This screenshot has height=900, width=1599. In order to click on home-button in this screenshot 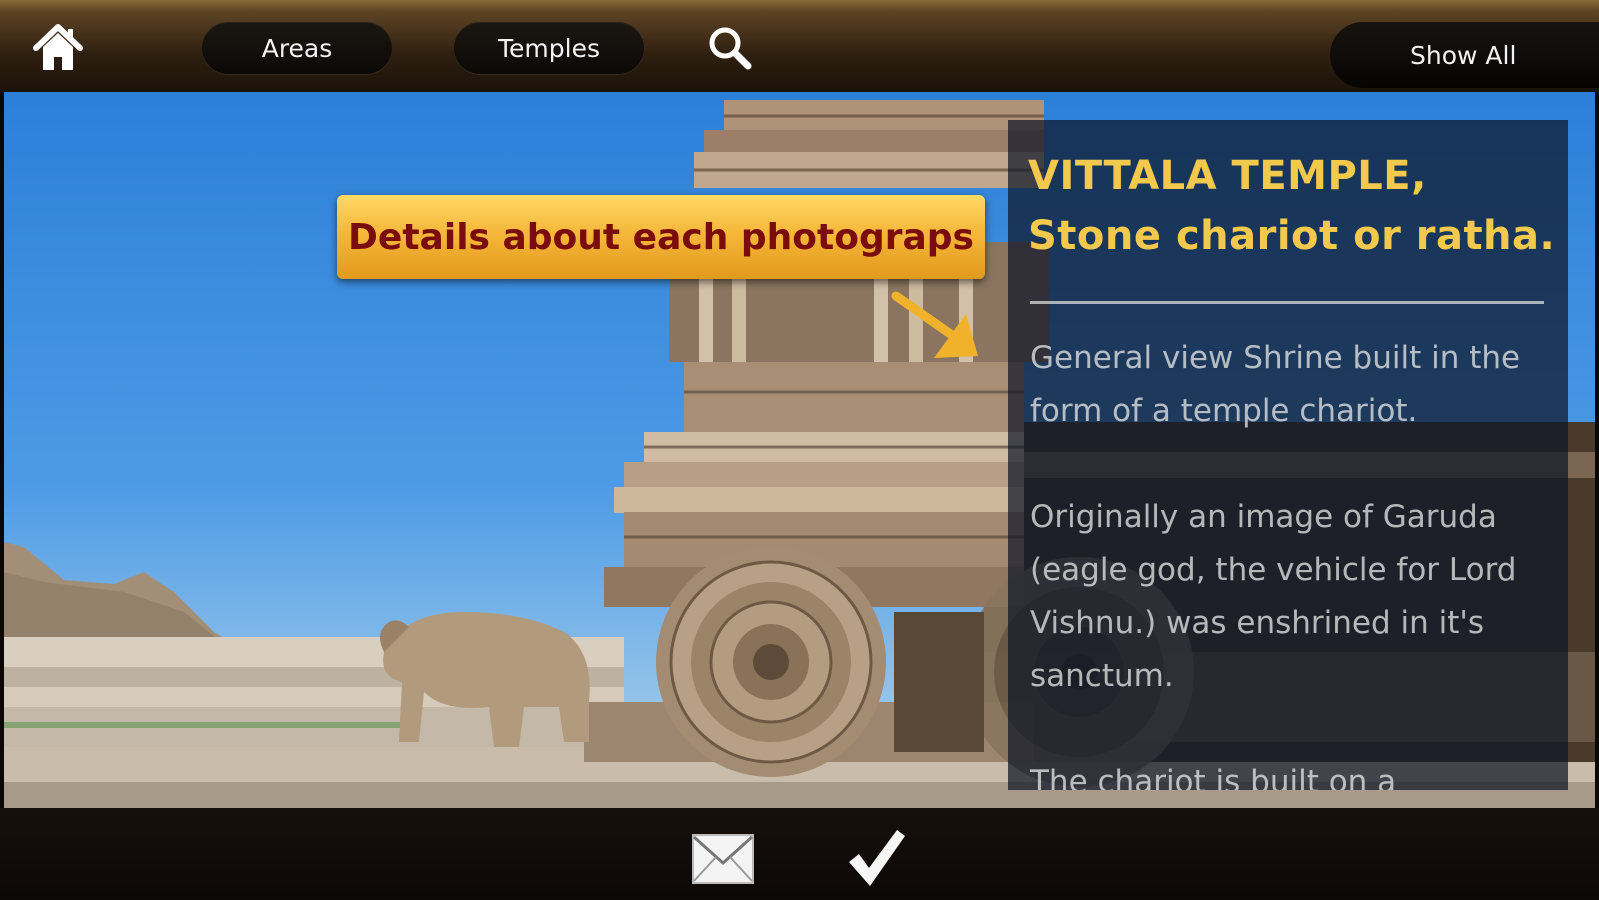, I will do `click(58, 48)`.